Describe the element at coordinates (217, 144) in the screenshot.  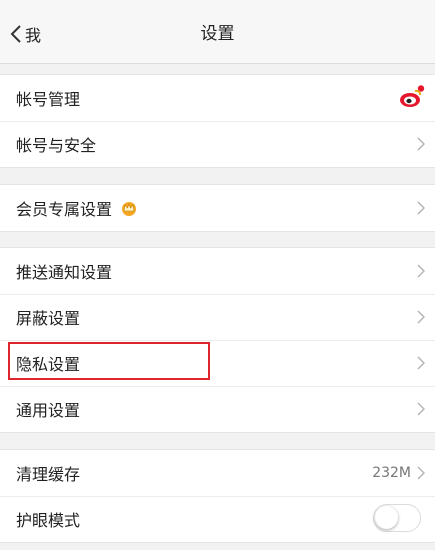
I see `row-account-security: 帐号与安全` at that location.